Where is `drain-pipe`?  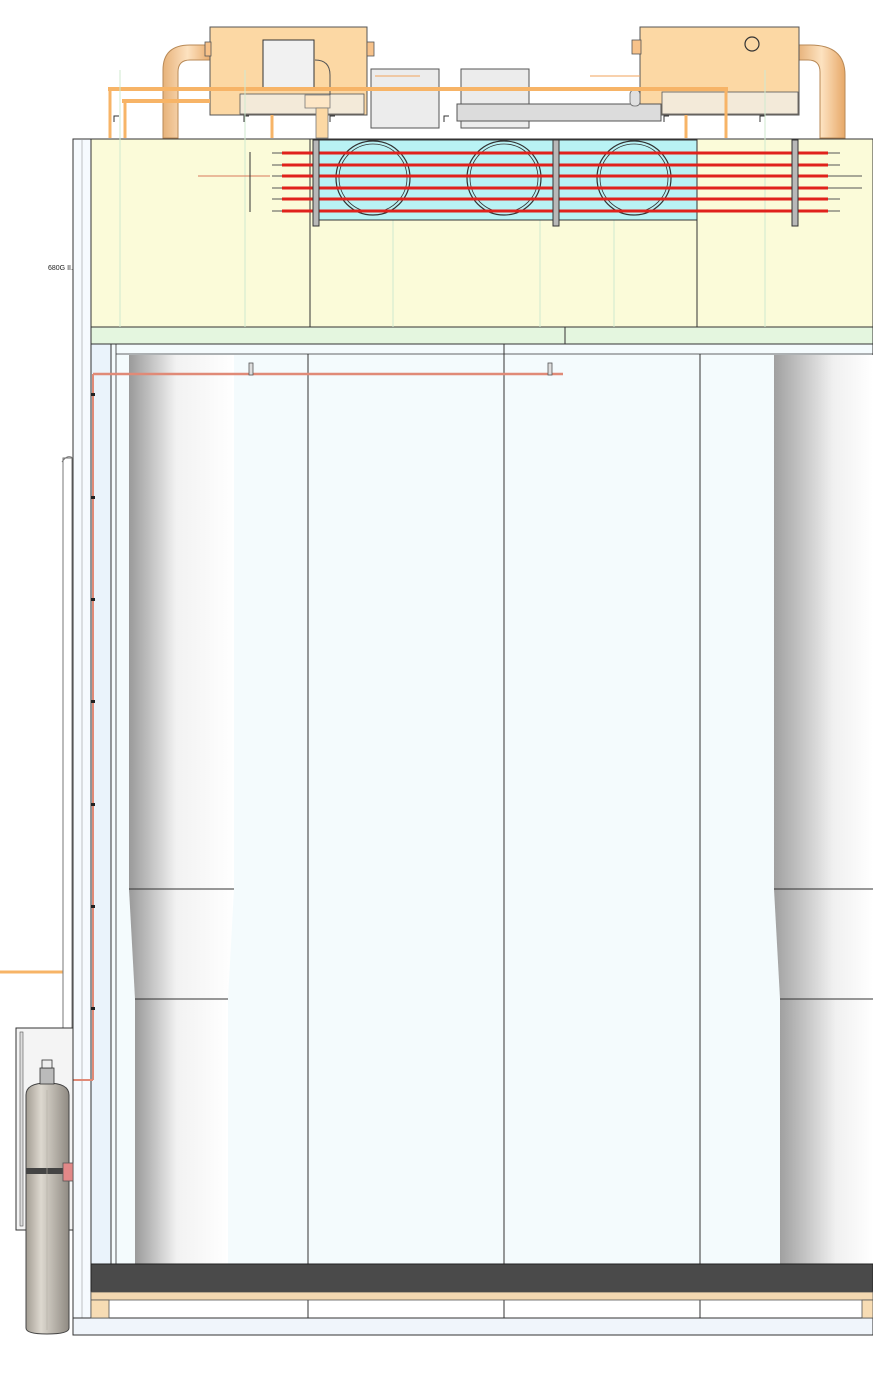
drain-pipe is located at coordinates (67, 742).